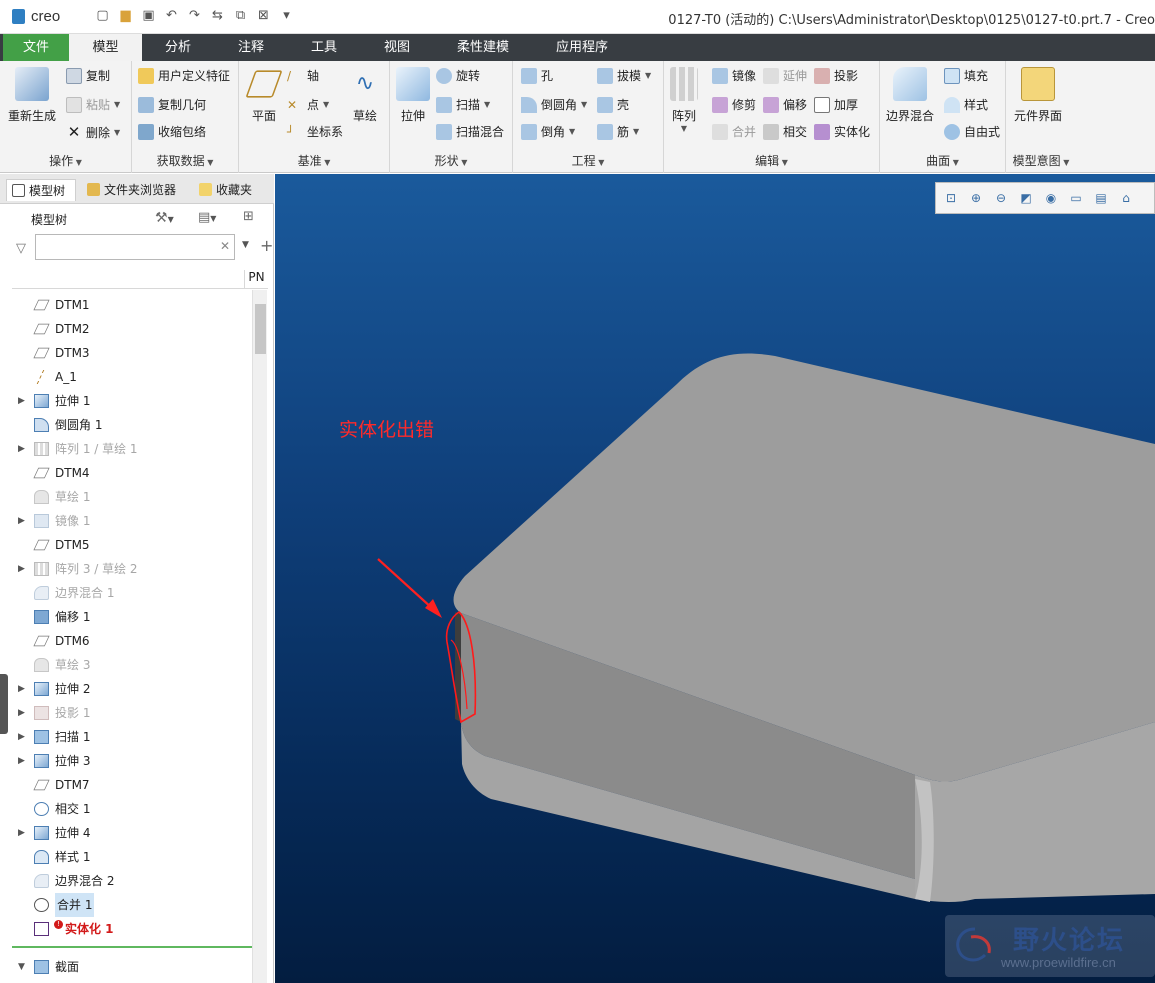  I want to click on tree-node: 倒圆角 1, so click(132, 425).